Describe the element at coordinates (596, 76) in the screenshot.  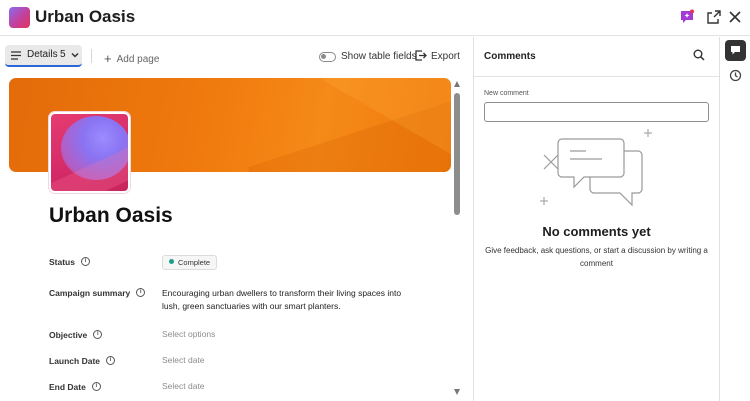
I see `comments-header-divider` at that location.